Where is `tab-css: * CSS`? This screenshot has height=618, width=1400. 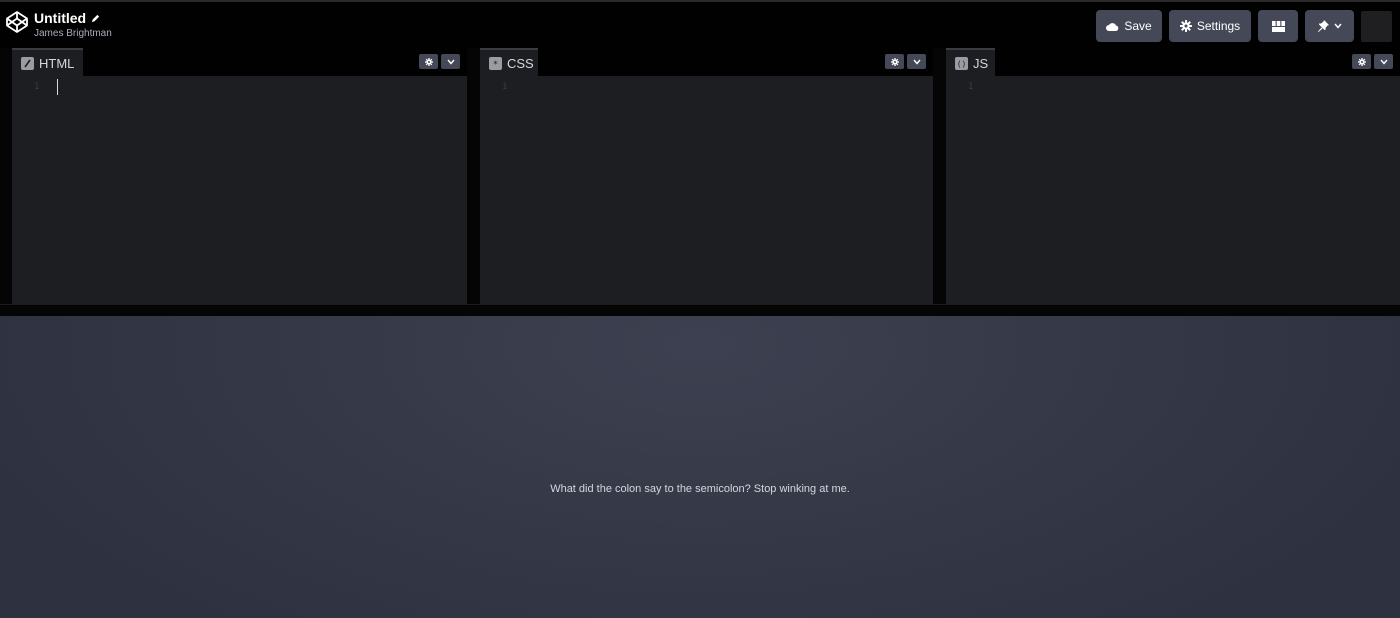 tab-css: * CSS is located at coordinates (509, 62).